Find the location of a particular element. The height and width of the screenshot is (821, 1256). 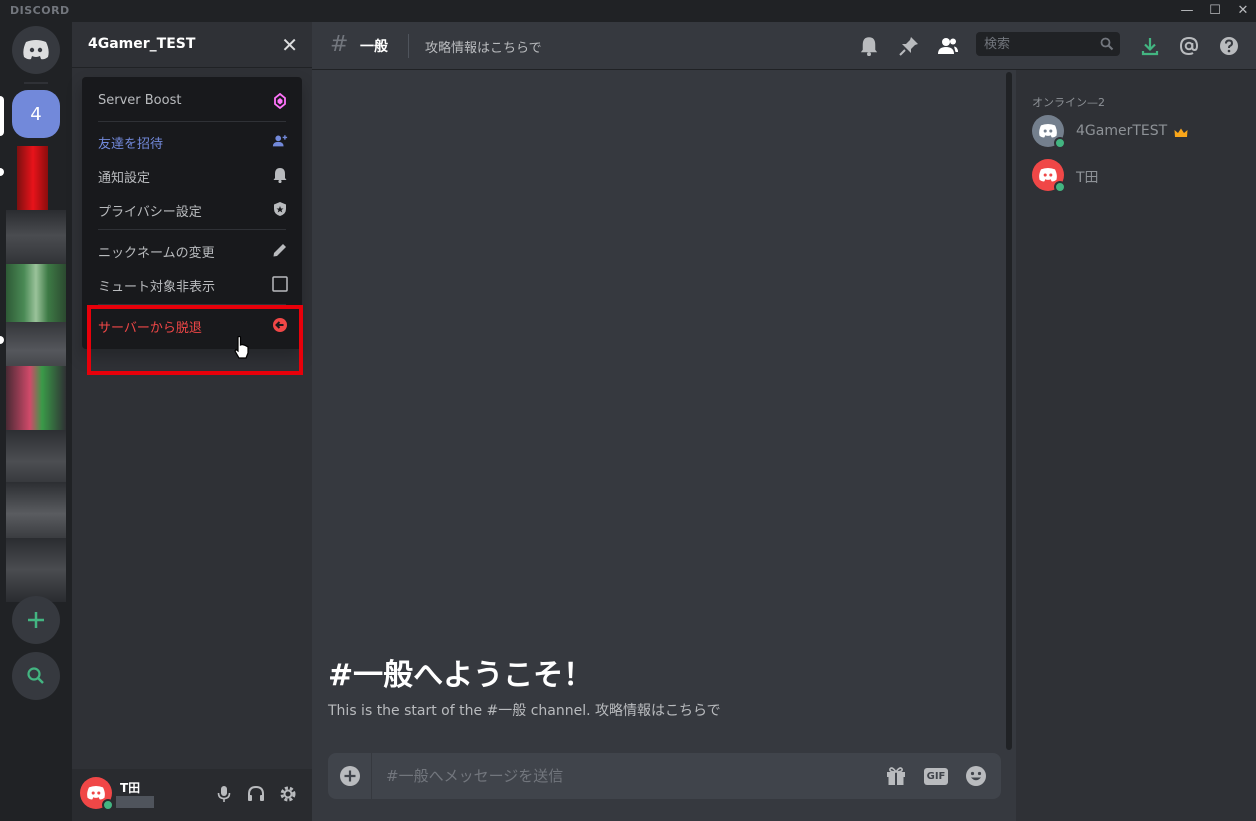

user-tag-redacted is located at coordinates (135, 802).